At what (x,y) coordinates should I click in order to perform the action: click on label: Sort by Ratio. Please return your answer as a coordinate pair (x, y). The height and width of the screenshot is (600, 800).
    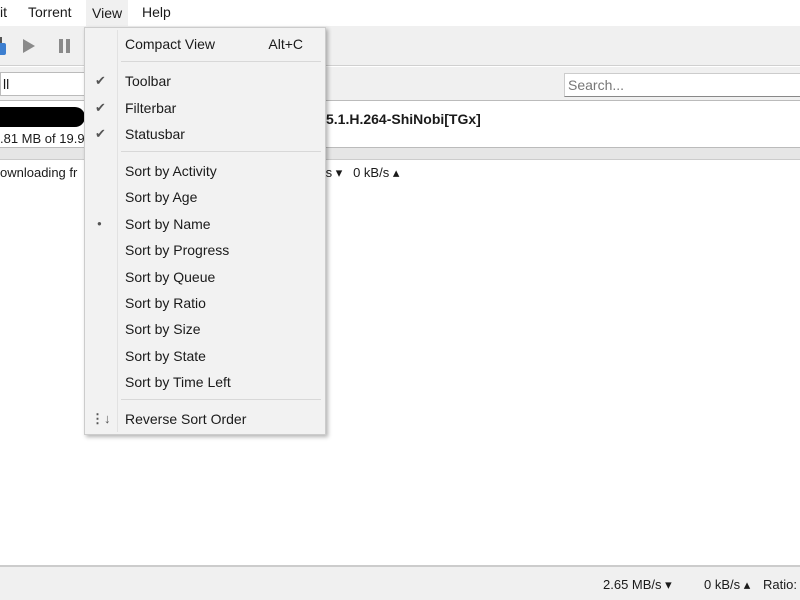
    Looking at the image, I should click on (165, 303).